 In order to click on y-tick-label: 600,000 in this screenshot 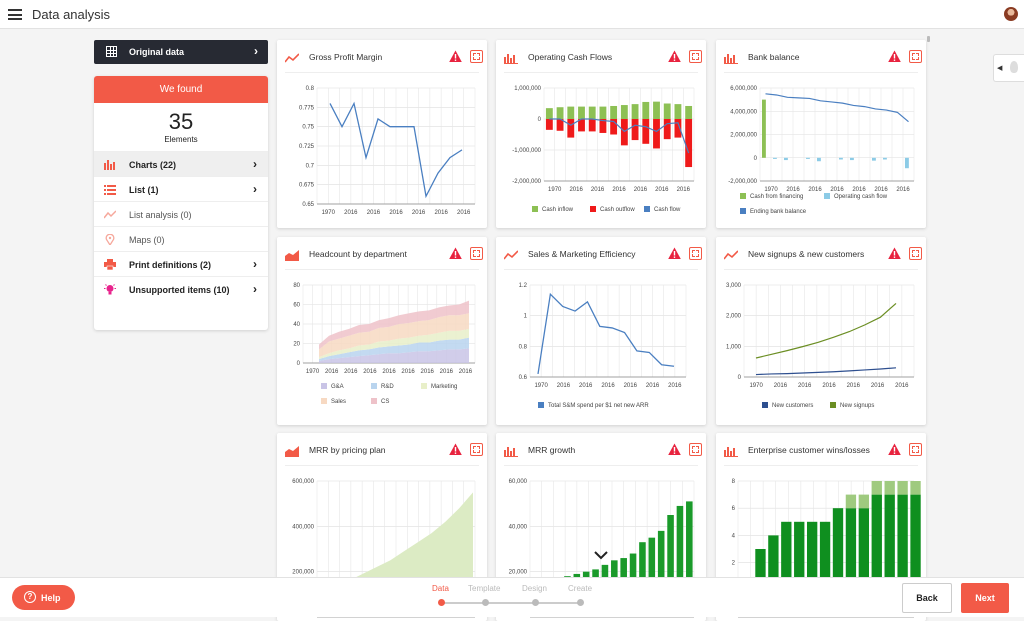, I will do `click(303, 482)`.